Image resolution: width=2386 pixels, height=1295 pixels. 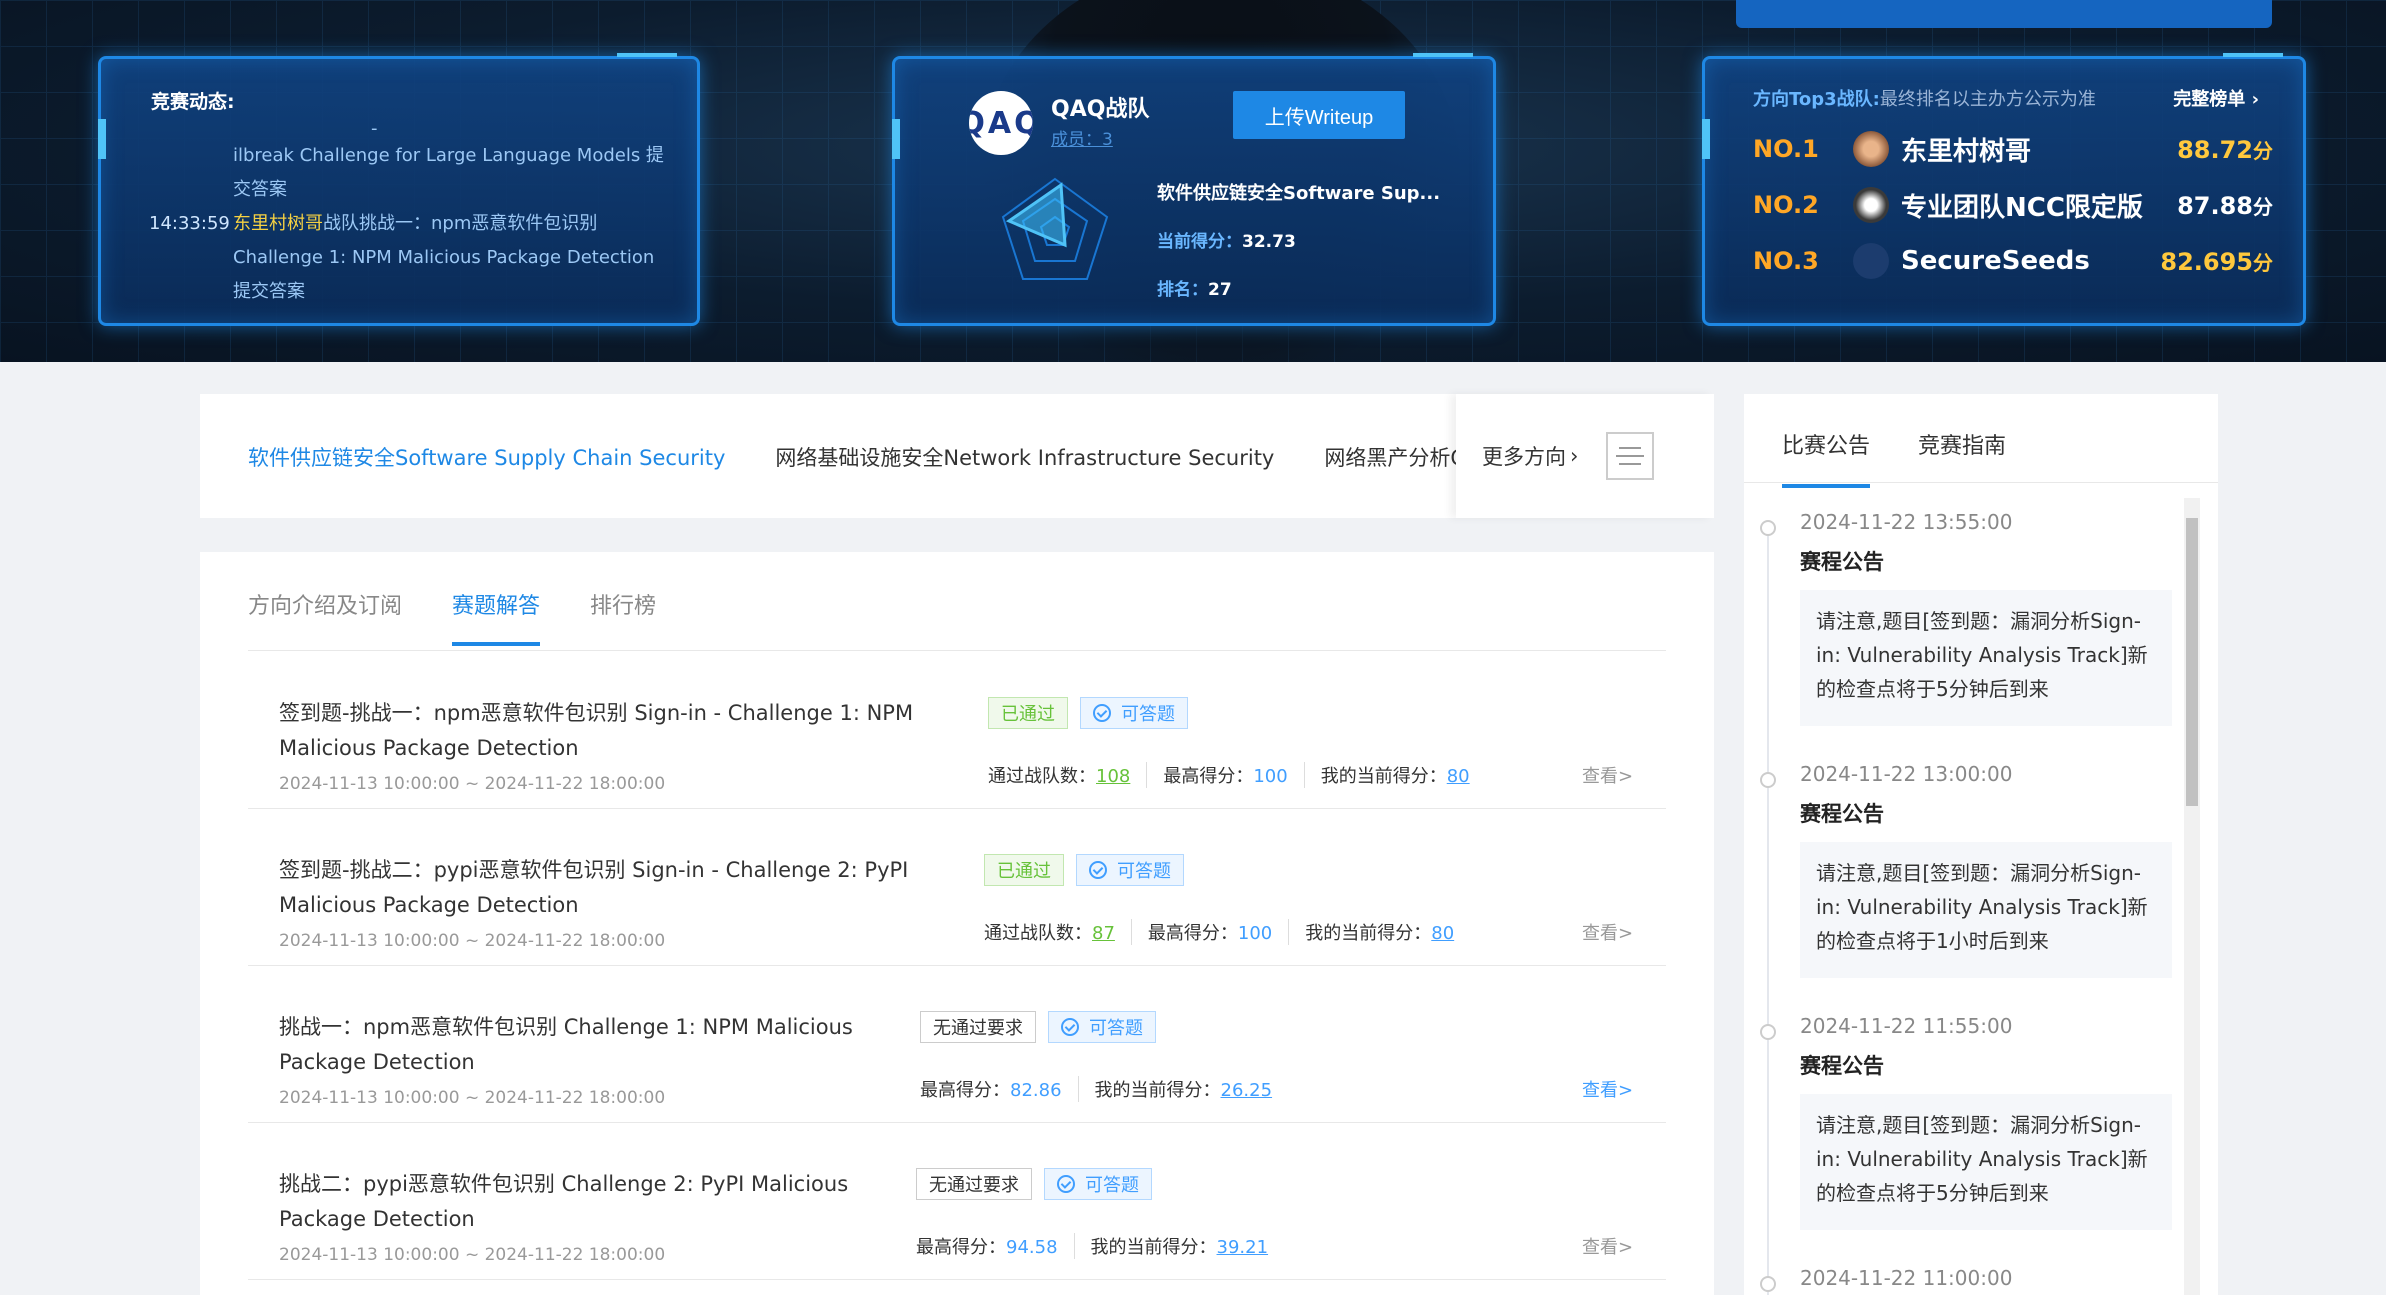 I want to click on challenge-stats: 最高得分：82.86 我的当前得分：26.25, so click(x=1112, y=1089).